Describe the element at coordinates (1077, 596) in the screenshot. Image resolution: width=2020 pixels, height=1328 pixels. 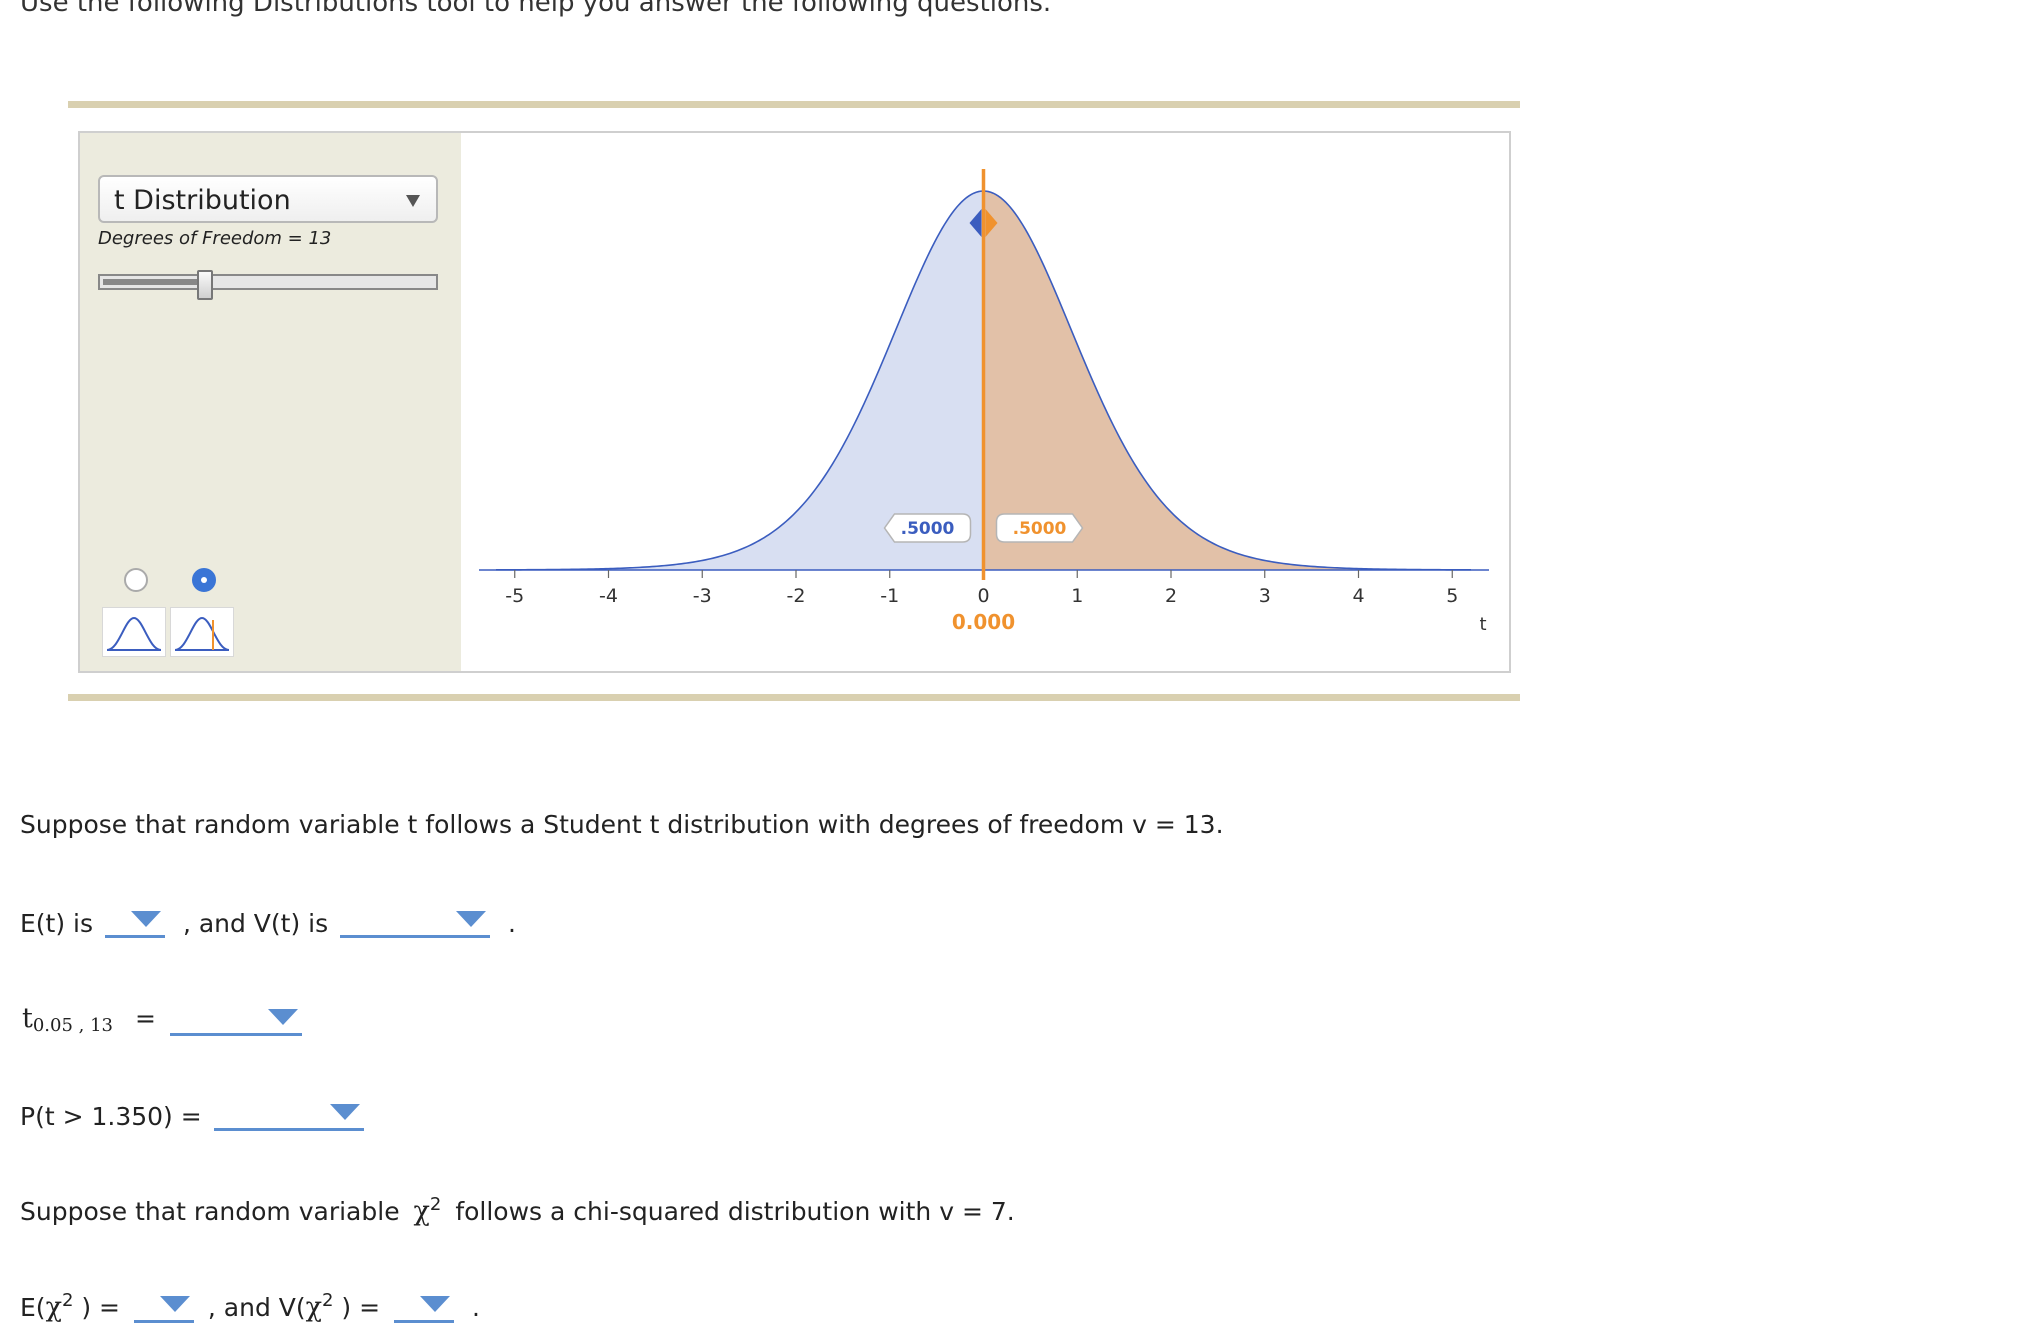
I see `x-tick-label: 1` at that location.